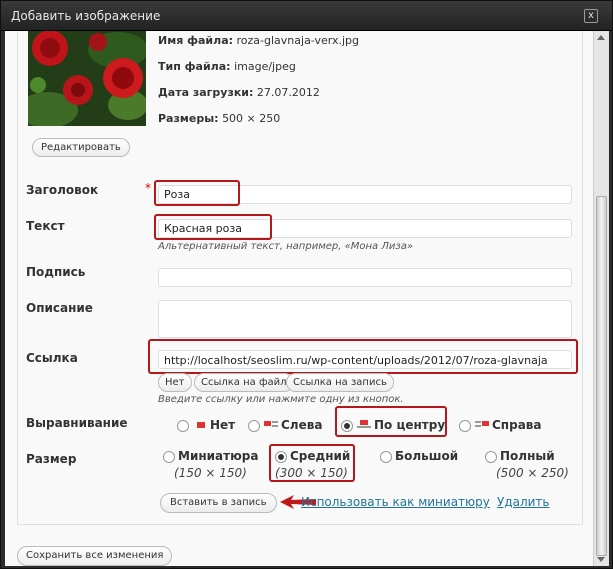  Describe the element at coordinates (491, 457) in the screenshot. I see `size-full-radio` at that location.